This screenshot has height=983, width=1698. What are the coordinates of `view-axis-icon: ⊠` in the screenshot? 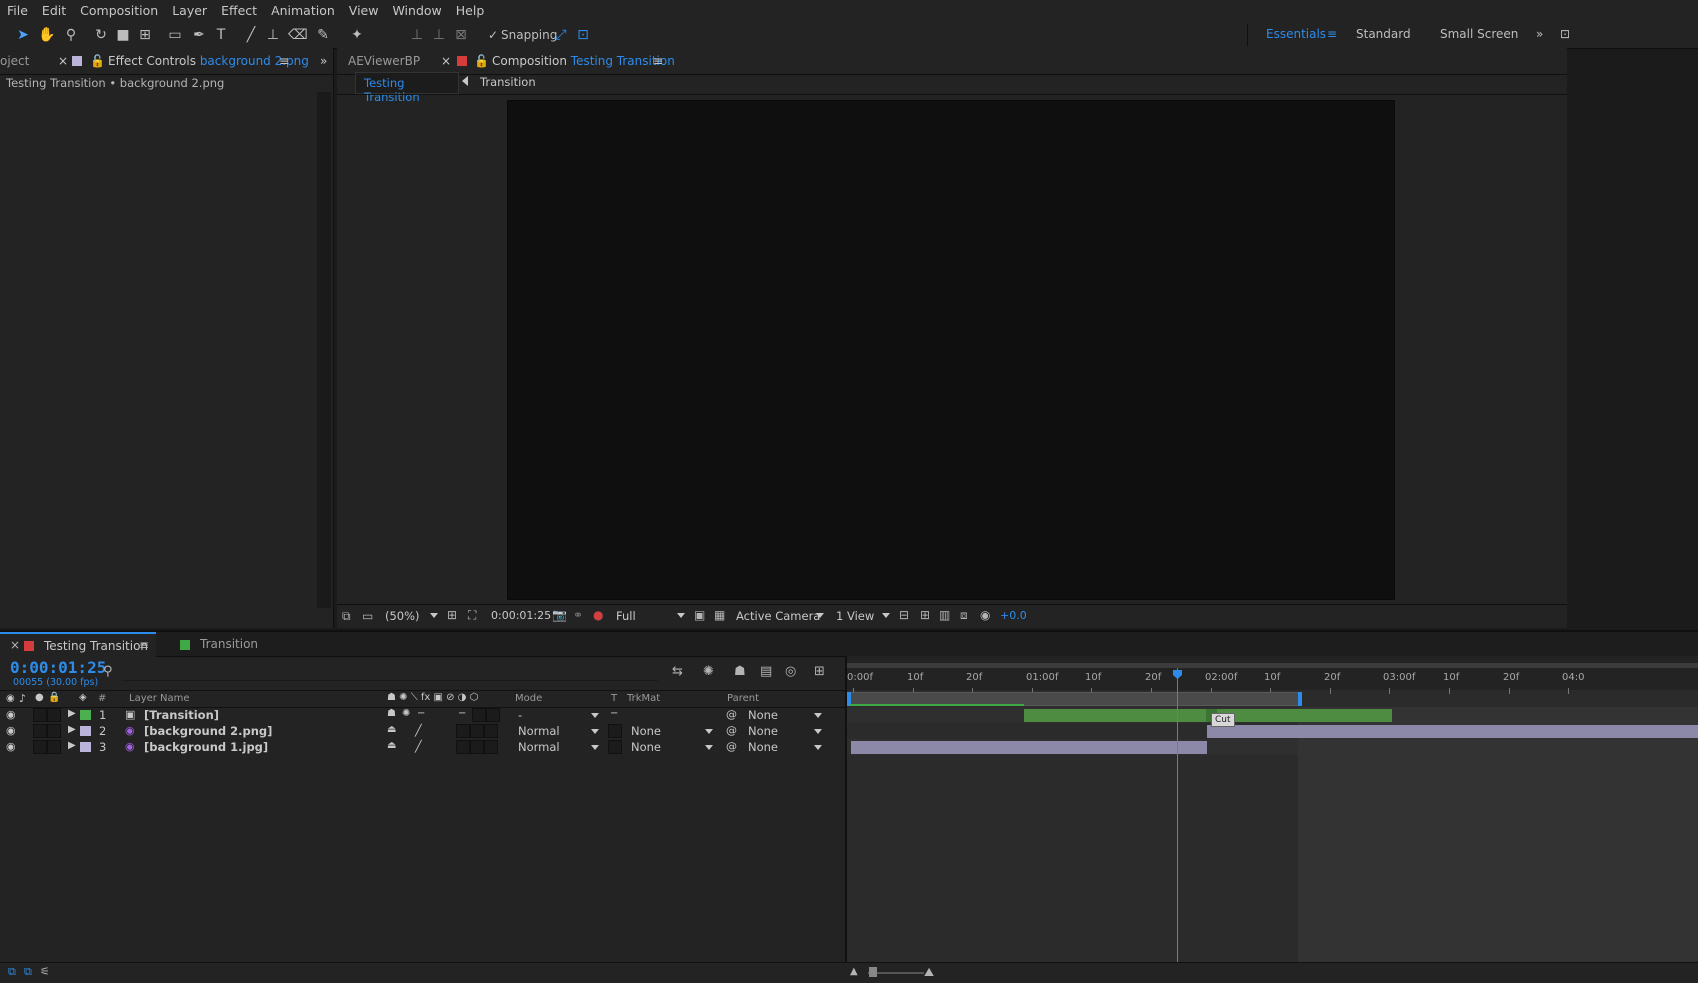 It's located at (461, 35).